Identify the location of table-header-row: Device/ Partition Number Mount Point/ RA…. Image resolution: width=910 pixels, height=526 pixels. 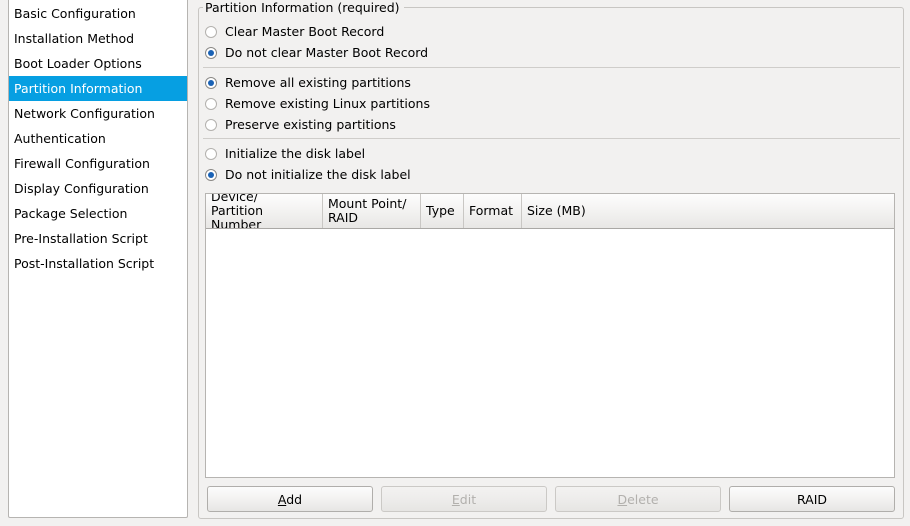
(550, 211).